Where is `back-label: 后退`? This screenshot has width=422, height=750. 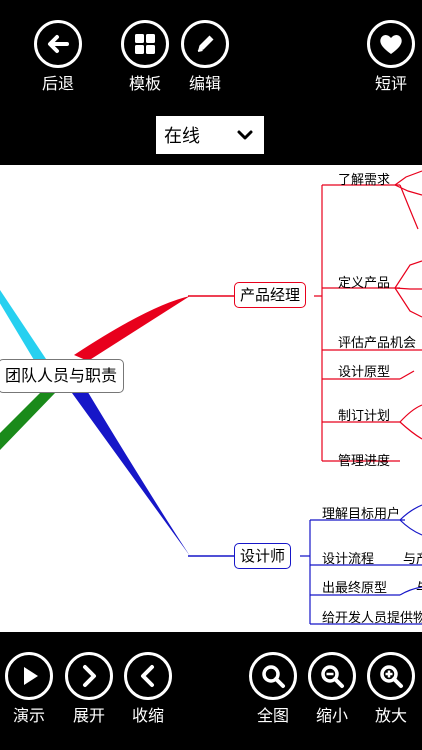
back-label: 后退 is located at coordinates (57, 83).